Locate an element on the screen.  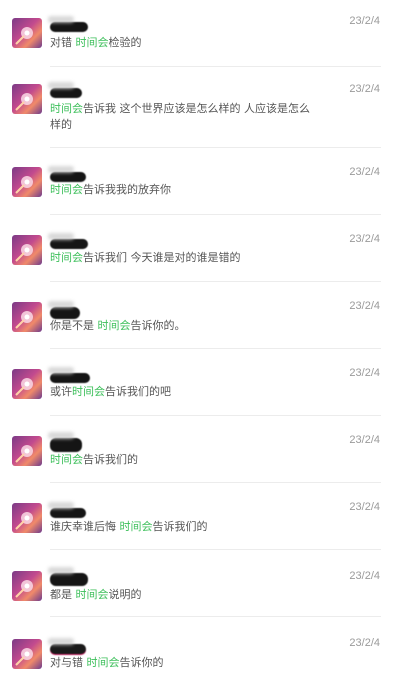
comment-text: 谁庆幸谁后悔 时间会告诉我们的 is located at coordinates (190, 527).